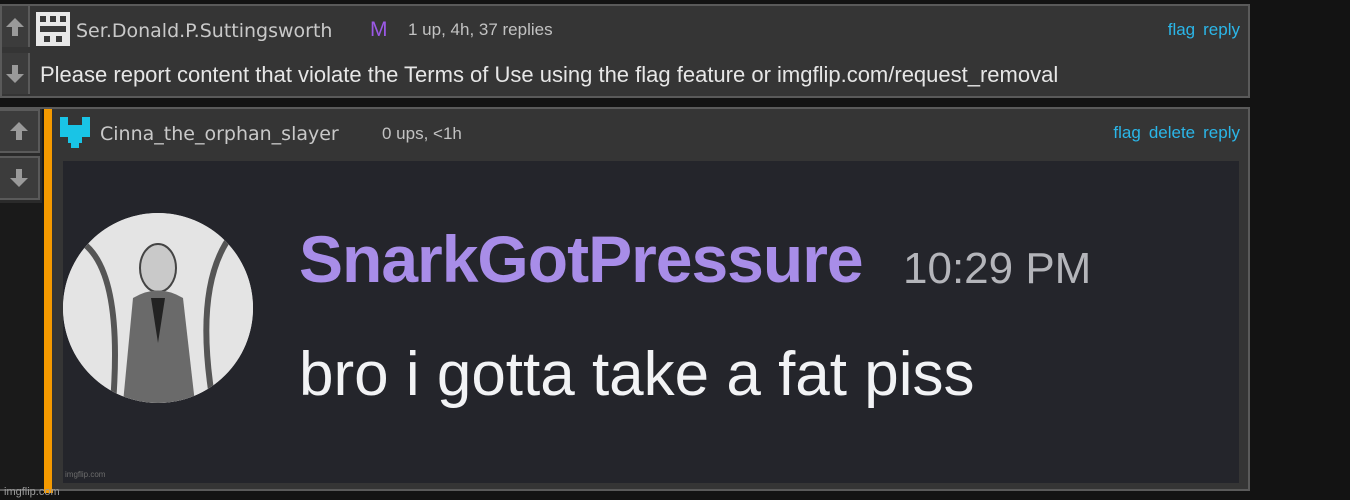 This screenshot has height=500, width=1350. I want to click on image-watermark: imgflip.com, so click(85, 474).